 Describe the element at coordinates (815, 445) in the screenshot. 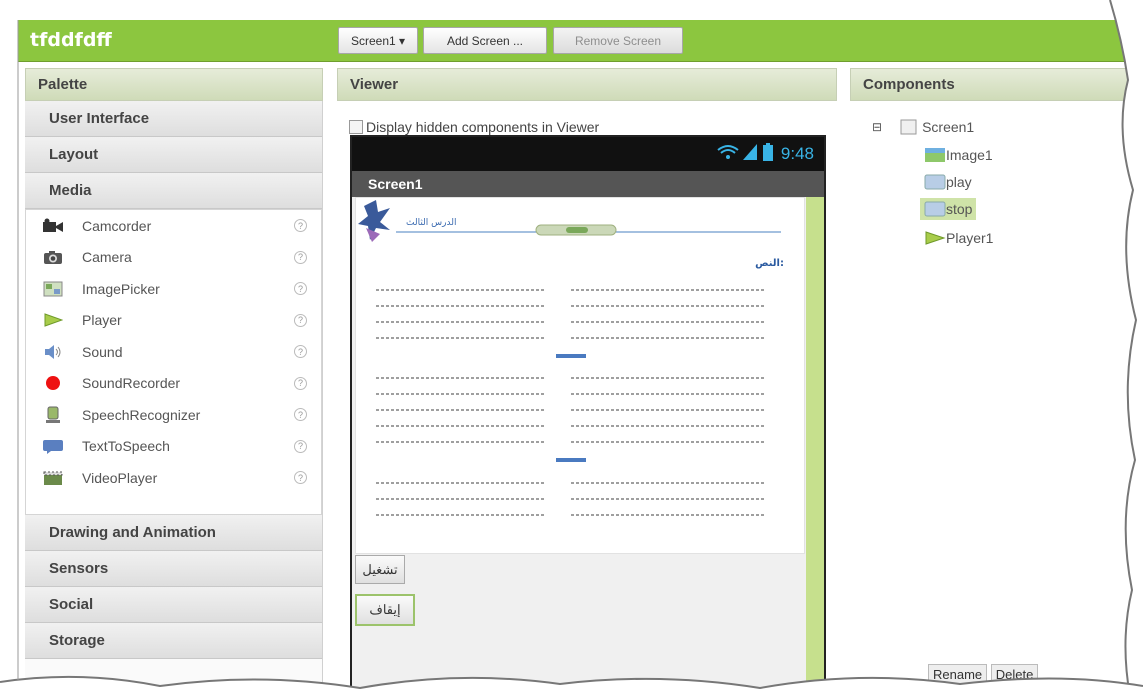

I see `scroll-strip` at that location.